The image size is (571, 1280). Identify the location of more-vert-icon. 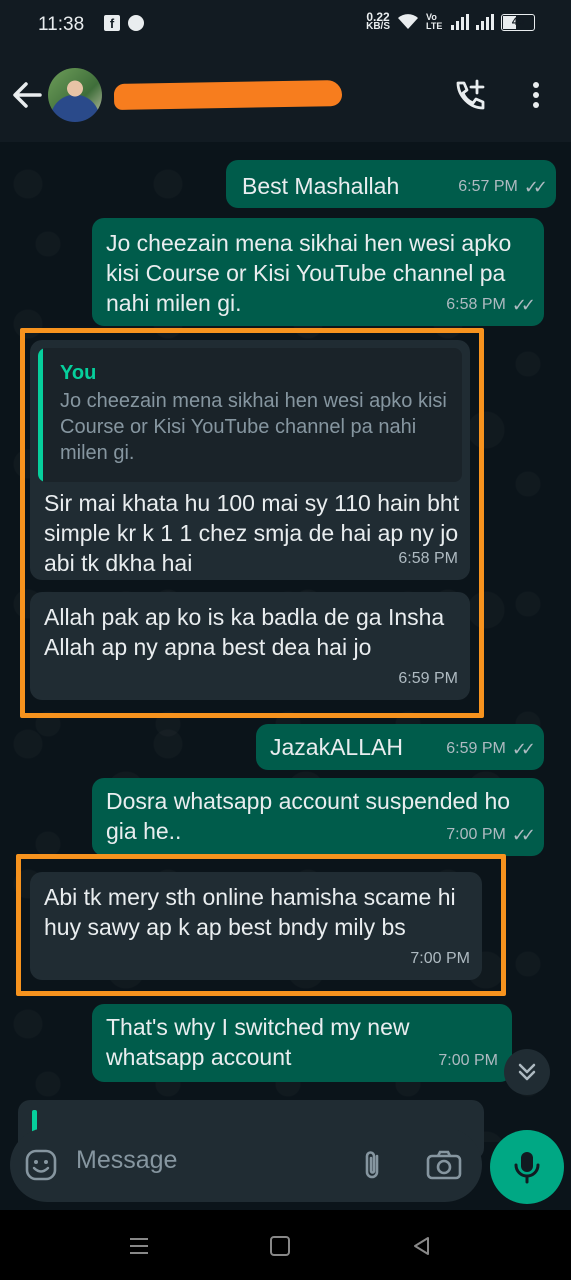
(536, 95).